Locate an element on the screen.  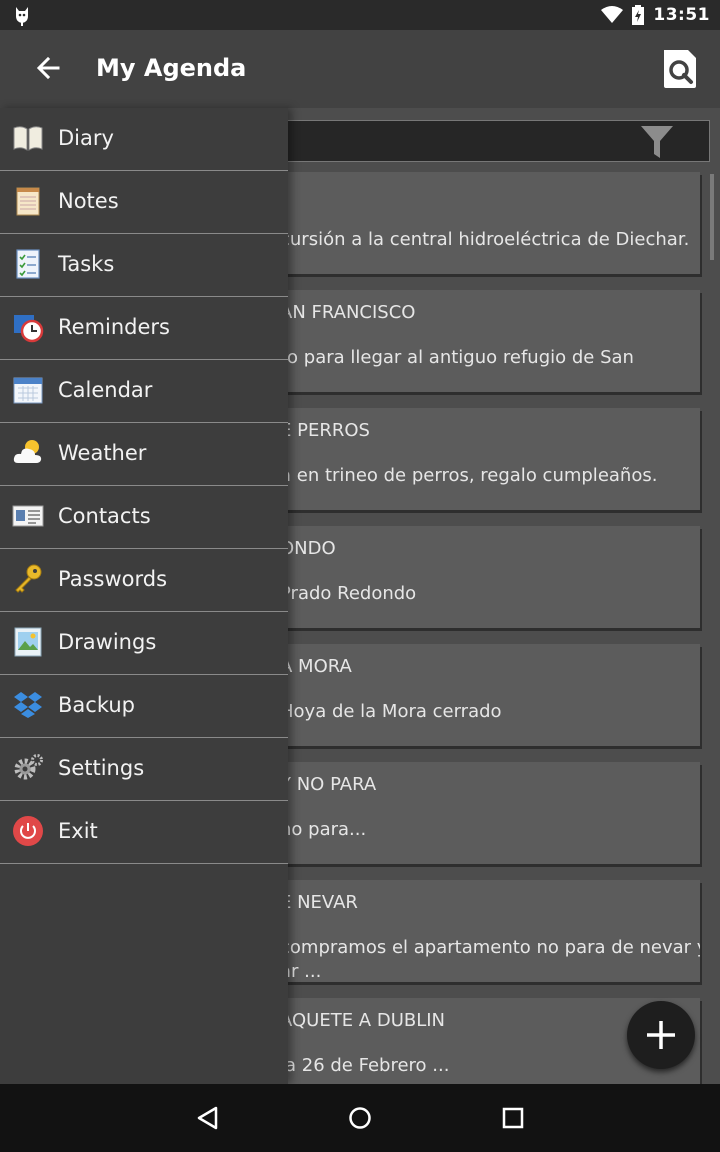
entry-body: Hoya de la Mora cerrado is located at coordinates (391, 711).